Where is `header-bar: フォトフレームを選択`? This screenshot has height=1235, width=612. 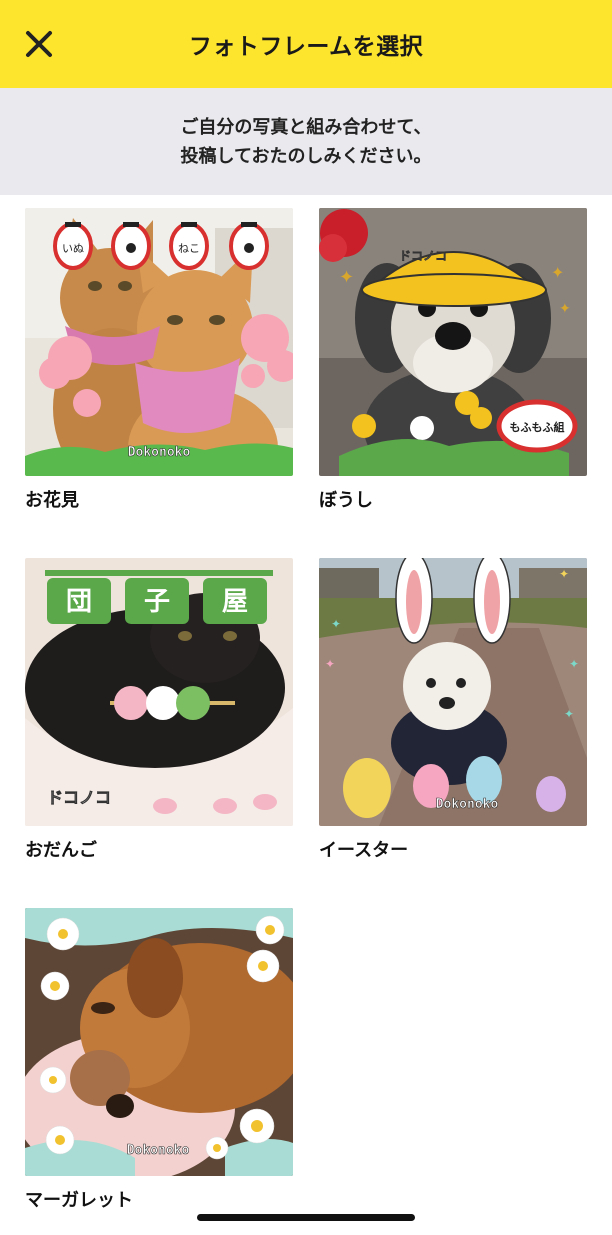 header-bar: フォトフレームを選択 is located at coordinates (306, 44).